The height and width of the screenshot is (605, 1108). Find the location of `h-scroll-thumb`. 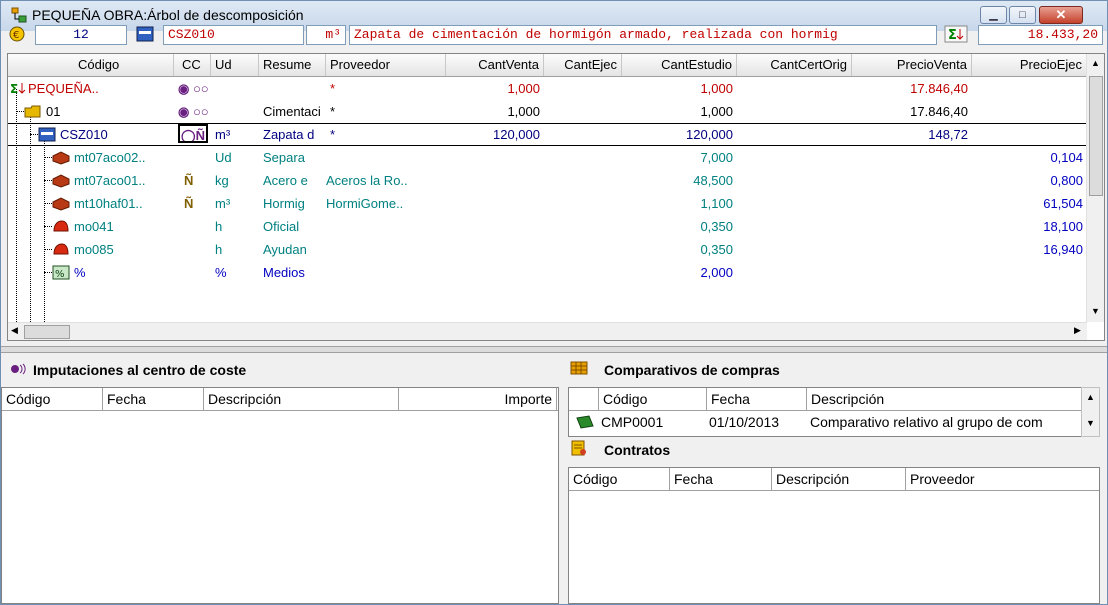

h-scroll-thumb is located at coordinates (47, 332).